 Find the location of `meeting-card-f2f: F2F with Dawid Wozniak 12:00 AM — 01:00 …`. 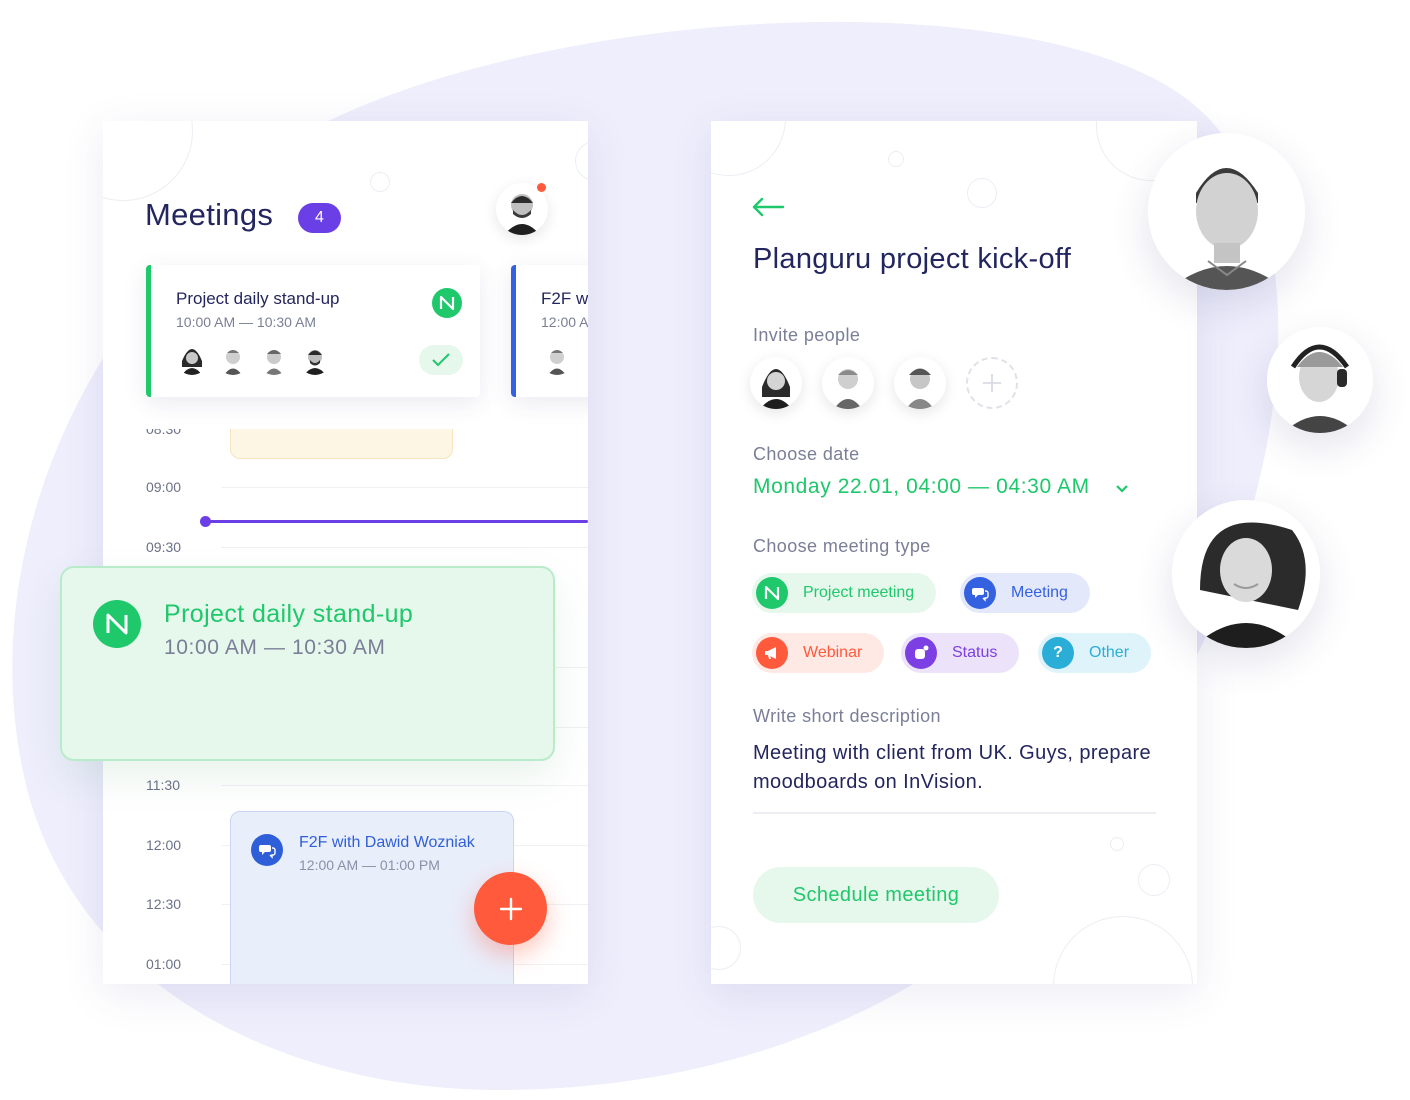

meeting-card-f2f: F2F with Dawid Wozniak 12:00 AM — 01:00 … is located at coordinates (549, 331).